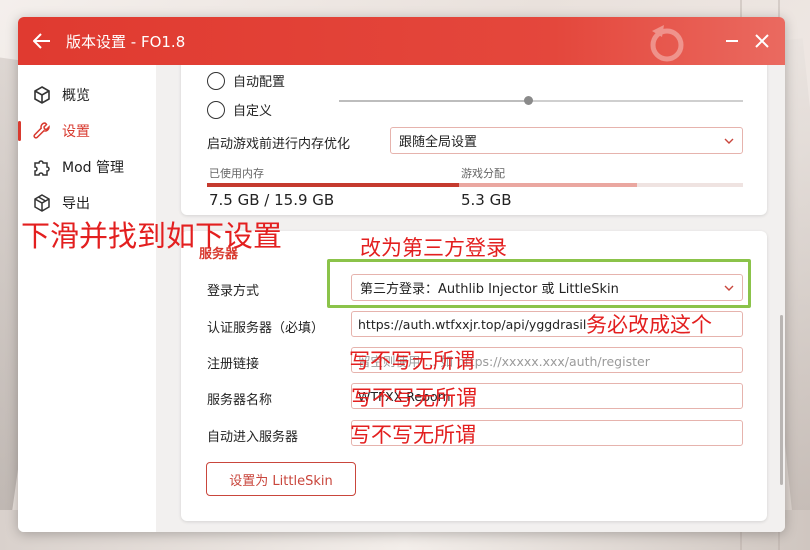 This screenshot has width=810, height=550. I want to click on sidebar-item-mods: Mod 管理, so click(87, 167).